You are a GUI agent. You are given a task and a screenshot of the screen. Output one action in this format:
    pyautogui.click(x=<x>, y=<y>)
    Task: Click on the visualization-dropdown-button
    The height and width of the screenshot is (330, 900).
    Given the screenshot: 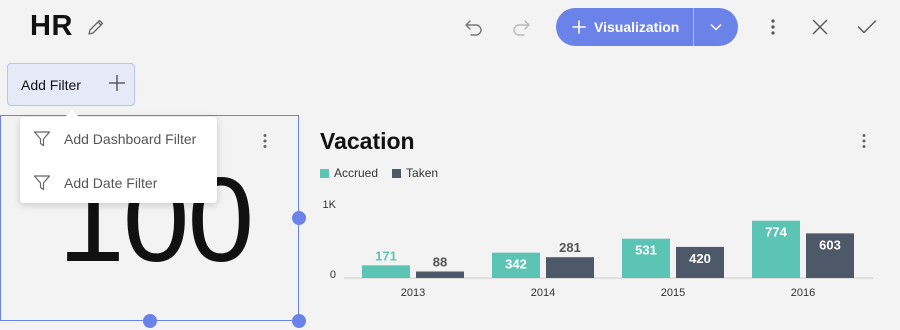 What is the action you would take?
    pyautogui.click(x=716, y=27)
    